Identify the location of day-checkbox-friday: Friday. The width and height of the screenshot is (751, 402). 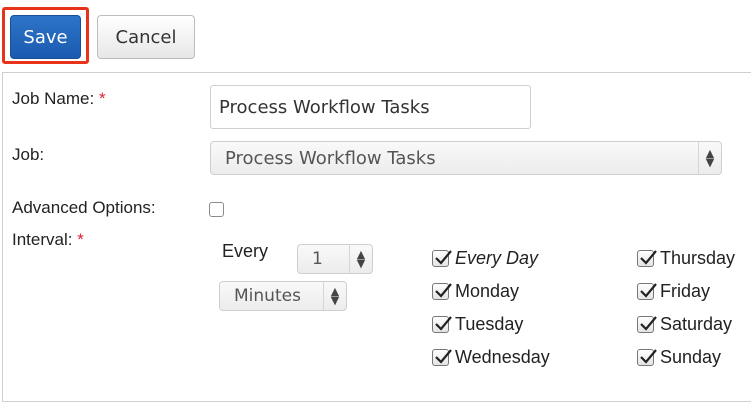
(673, 291).